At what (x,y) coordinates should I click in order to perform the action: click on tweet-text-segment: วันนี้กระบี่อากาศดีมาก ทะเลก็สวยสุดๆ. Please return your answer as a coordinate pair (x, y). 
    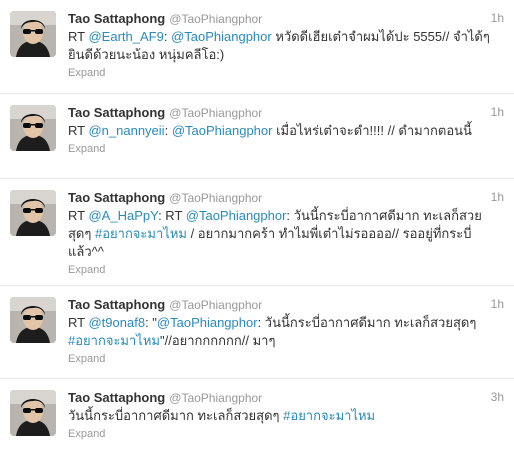
    Looking at the image, I should click on (176, 415).